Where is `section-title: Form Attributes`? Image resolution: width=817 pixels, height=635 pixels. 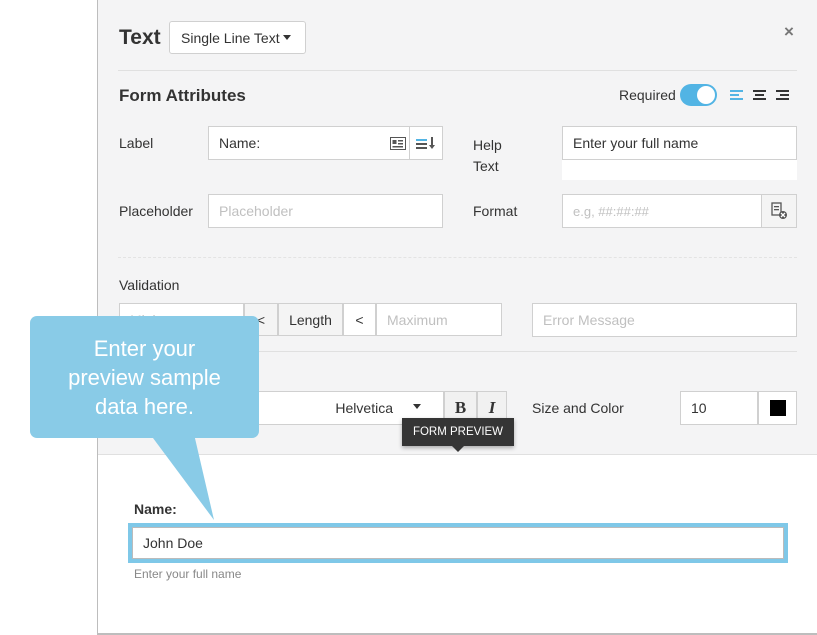
section-title: Form Attributes is located at coordinates (182, 95).